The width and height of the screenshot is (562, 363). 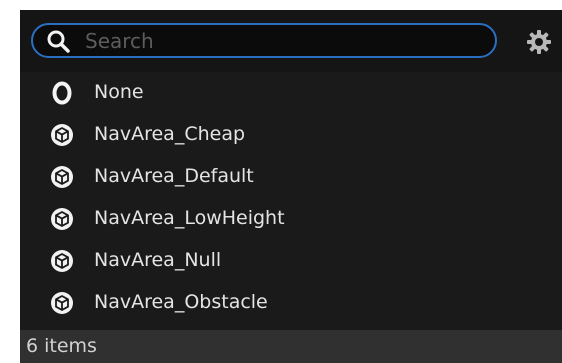 What do you see at coordinates (291, 93) in the screenshot?
I see `list-item-none: None` at bounding box center [291, 93].